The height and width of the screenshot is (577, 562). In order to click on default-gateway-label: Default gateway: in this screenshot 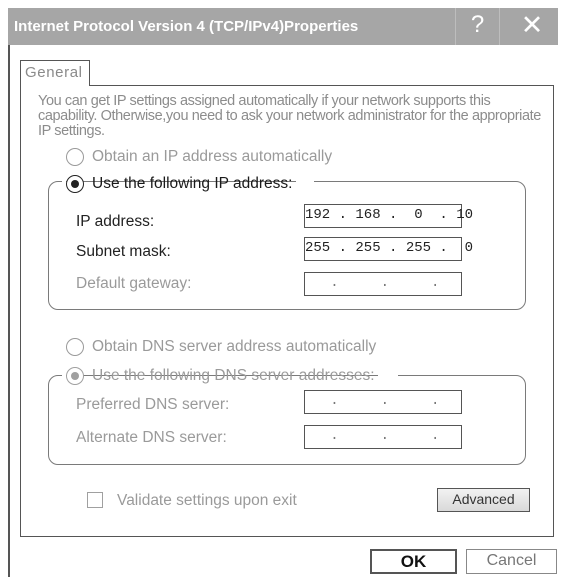, I will do `click(134, 283)`.